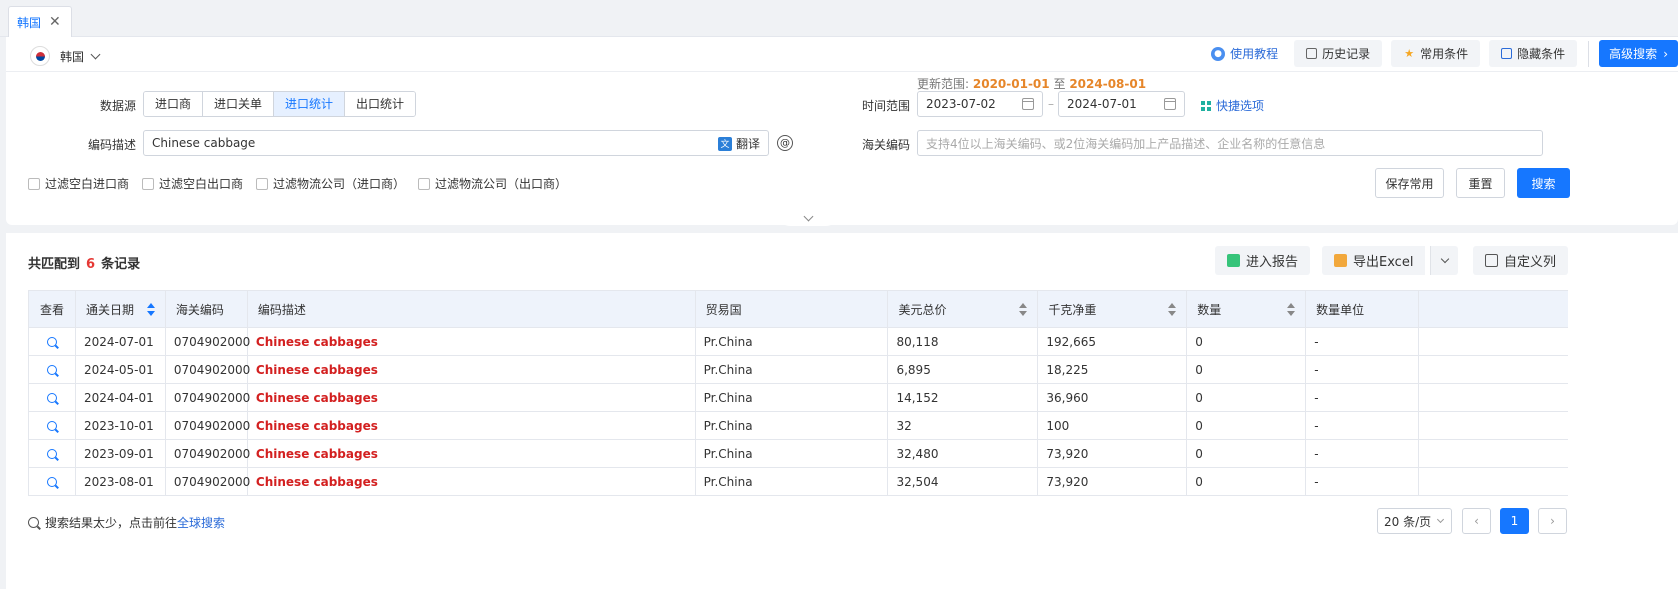 This screenshot has width=1678, height=589. Describe the element at coordinates (785, 143) in the screenshot. I see `at-icon: @` at that location.